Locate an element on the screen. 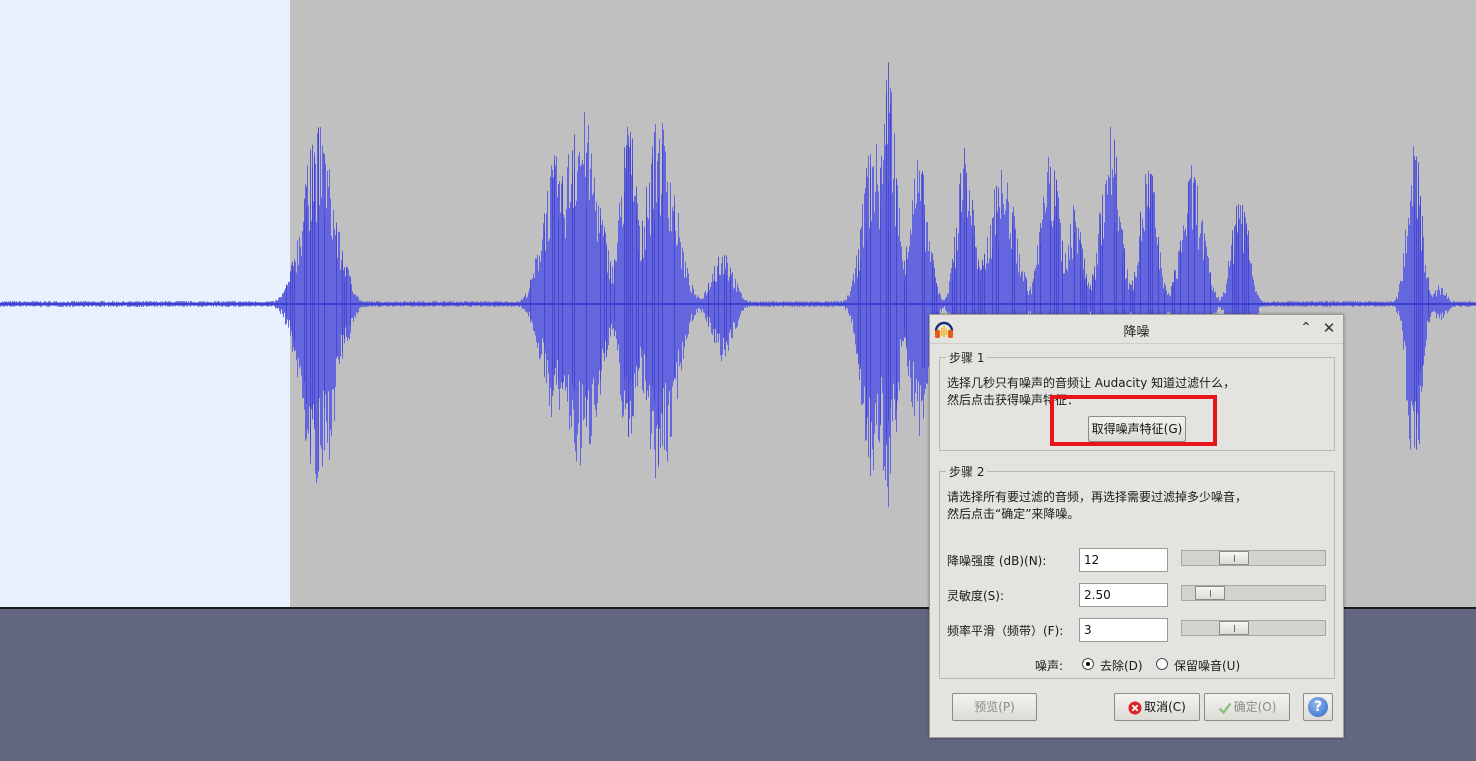  minimize-icon: ⌃ is located at coordinates (1306, 328).